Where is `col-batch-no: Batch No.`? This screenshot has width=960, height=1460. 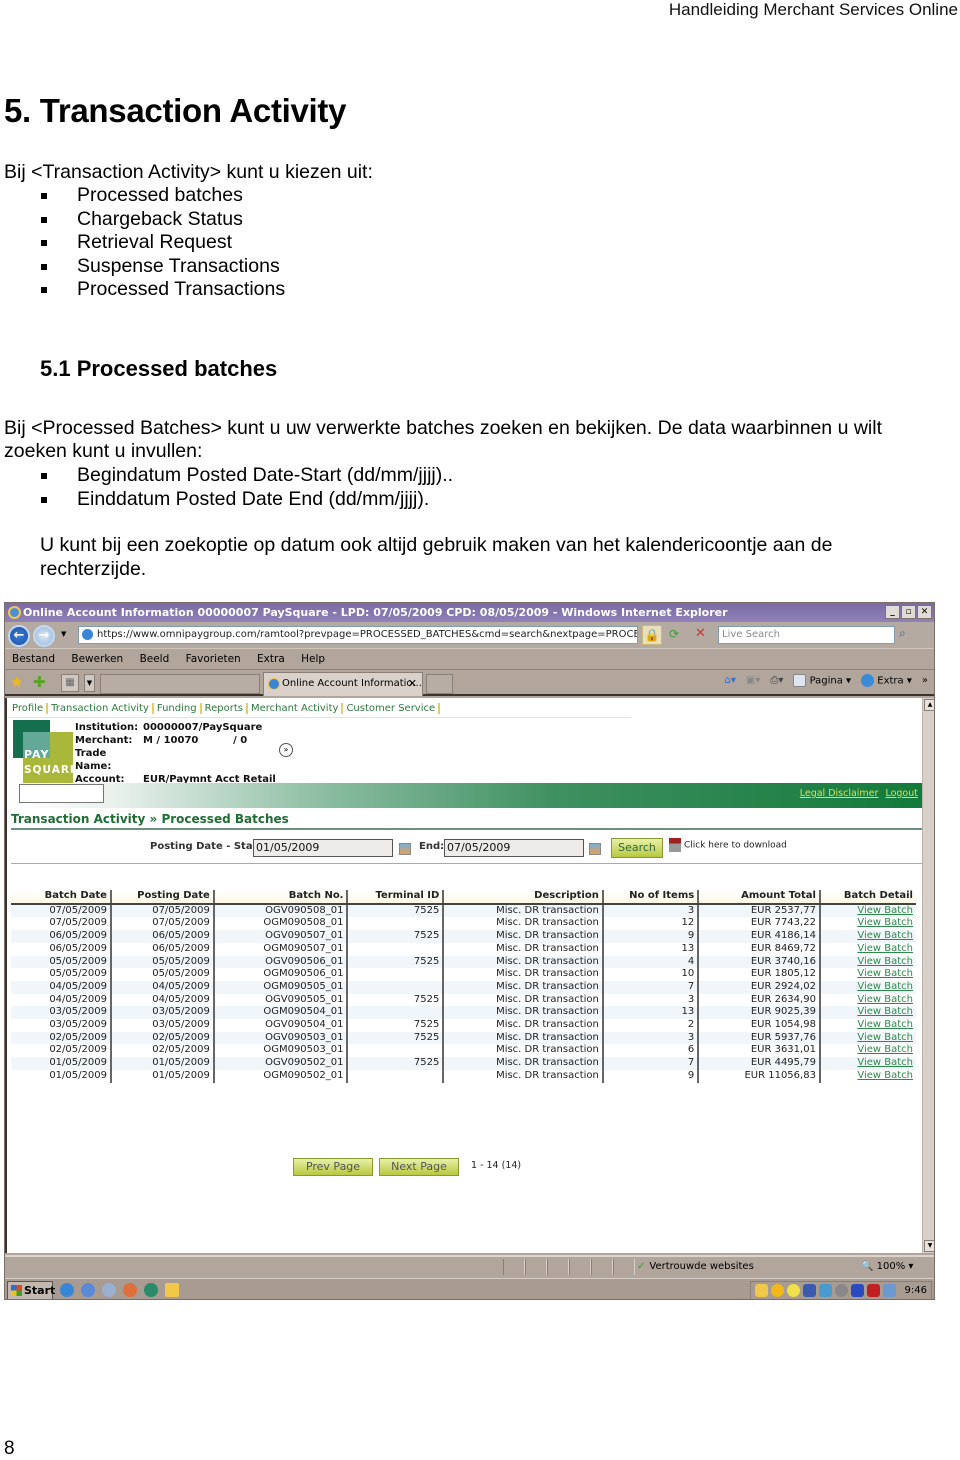
col-batch-no: Batch No. is located at coordinates (280, 897).